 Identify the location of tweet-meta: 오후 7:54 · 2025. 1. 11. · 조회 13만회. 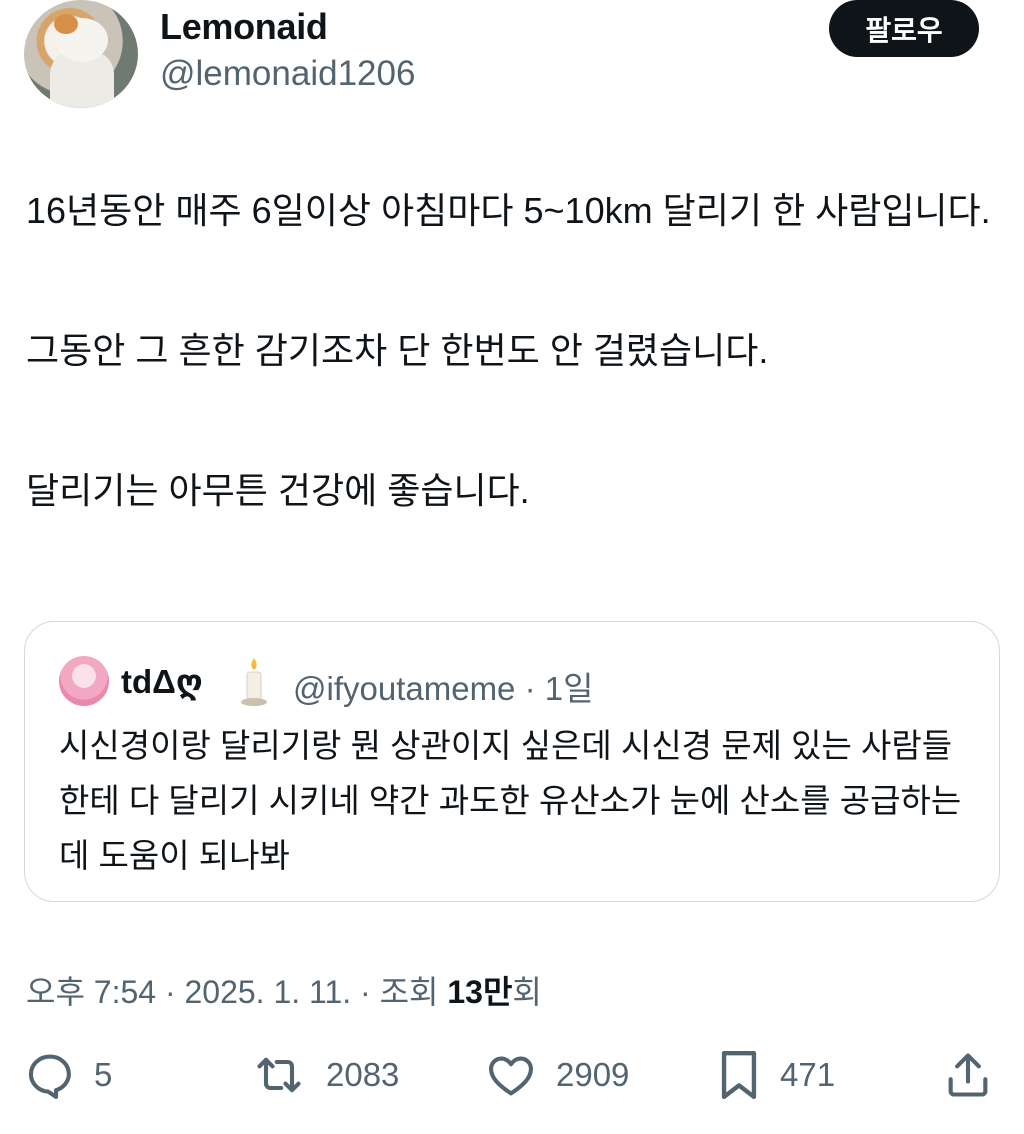
(284, 990).